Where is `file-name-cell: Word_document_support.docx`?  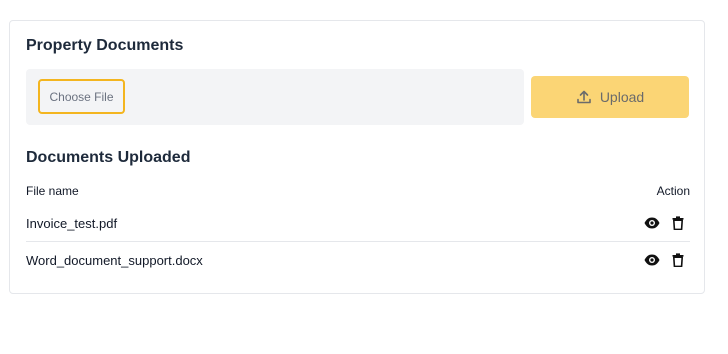
file-name-cell: Word_document_support.docx is located at coordinates (114, 260).